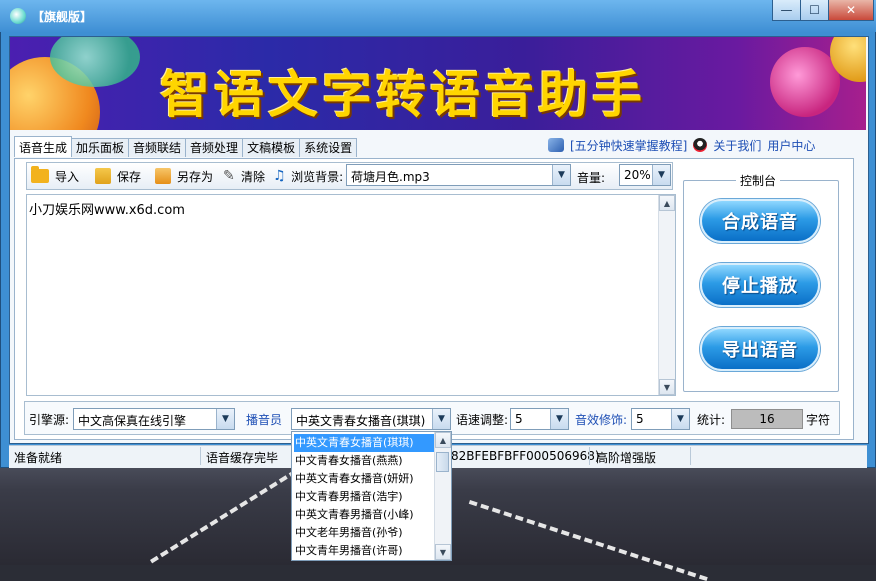 Image resolution: width=876 pixels, height=581 pixels. I want to click on save-icon, so click(103, 176).